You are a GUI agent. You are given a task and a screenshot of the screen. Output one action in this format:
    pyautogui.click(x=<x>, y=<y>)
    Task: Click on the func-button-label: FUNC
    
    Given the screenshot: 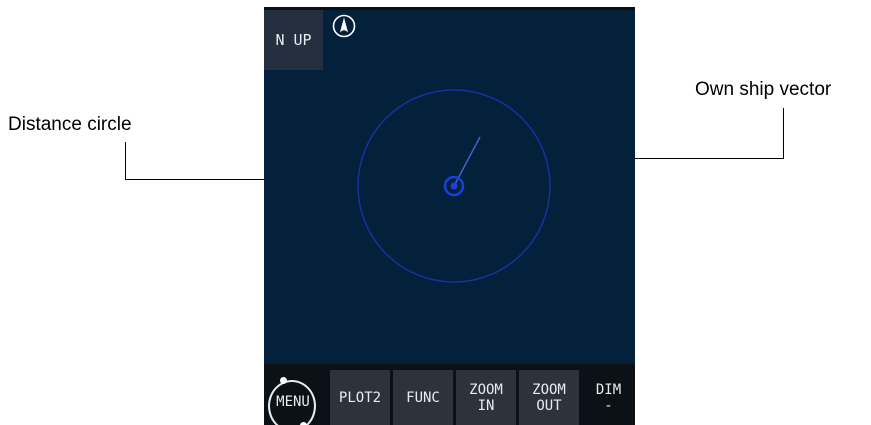 What is the action you would take?
    pyautogui.click(x=423, y=397)
    